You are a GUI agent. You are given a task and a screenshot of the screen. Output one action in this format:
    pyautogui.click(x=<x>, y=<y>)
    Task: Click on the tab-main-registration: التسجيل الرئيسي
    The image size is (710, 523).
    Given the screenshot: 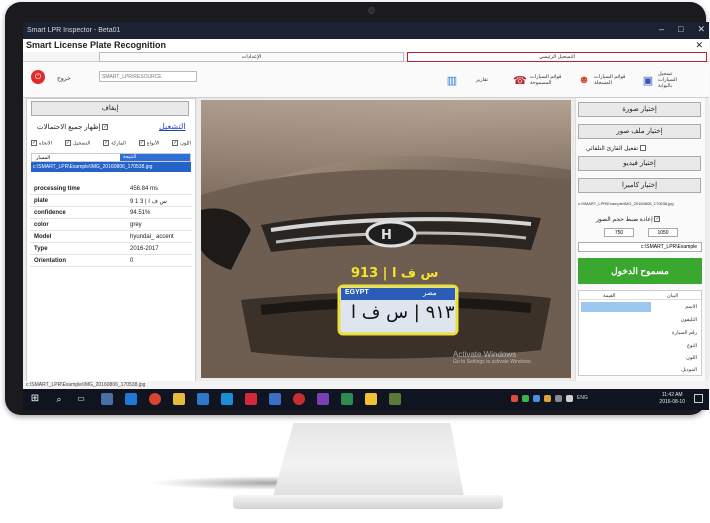 What is the action you would take?
    pyautogui.click(x=557, y=57)
    